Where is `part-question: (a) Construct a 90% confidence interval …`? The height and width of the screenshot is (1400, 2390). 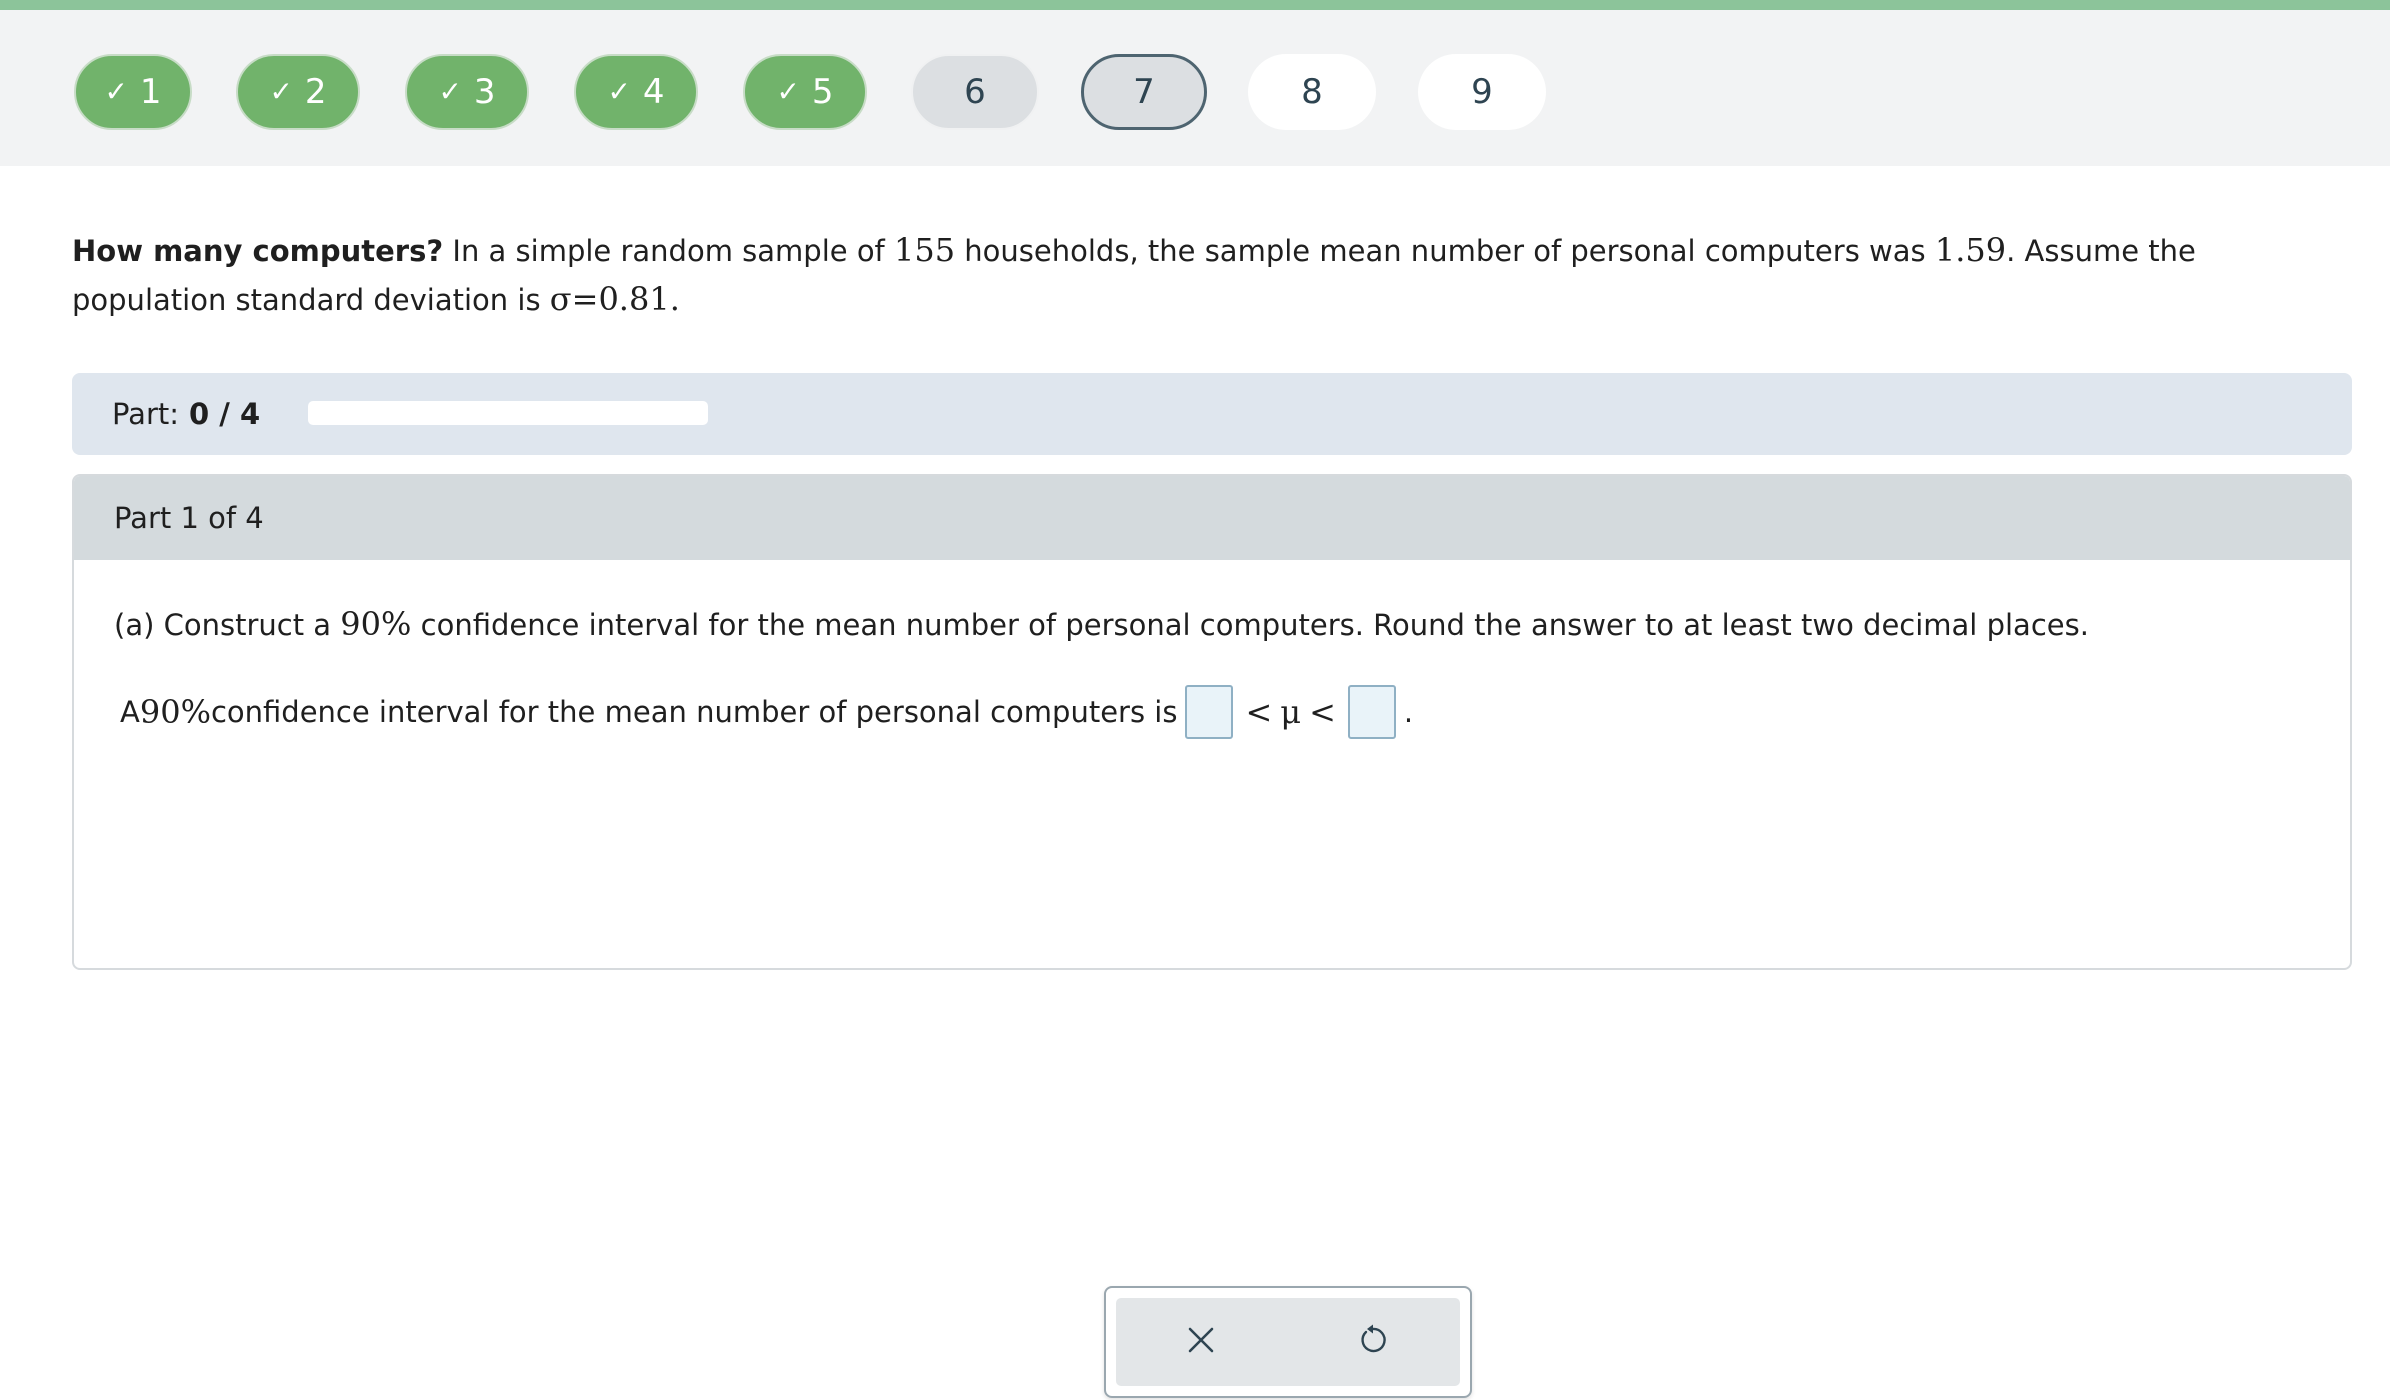
part-question: (a) Construct a 90% confidence interval … is located at coordinates (1101, 624).